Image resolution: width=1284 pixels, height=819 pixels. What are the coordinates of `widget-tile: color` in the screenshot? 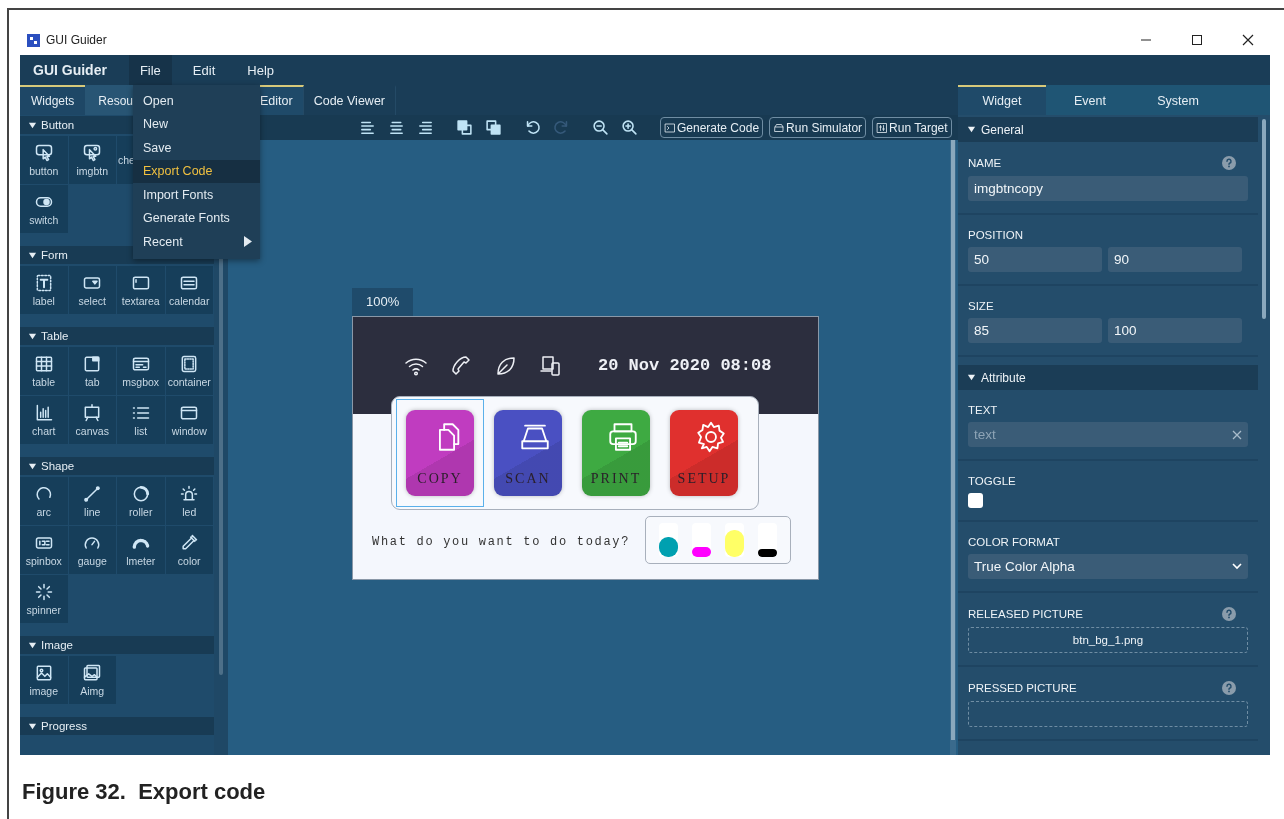 It's located at (189, 550).